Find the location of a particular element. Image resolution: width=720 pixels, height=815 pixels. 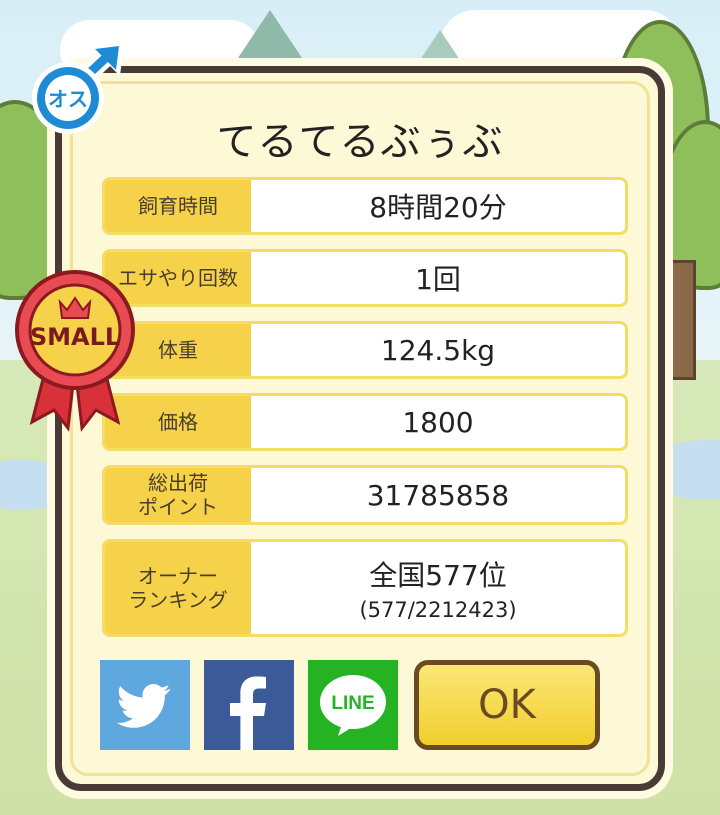

stat-row-price: 価格 1800 is located at coordinates (365, 422).